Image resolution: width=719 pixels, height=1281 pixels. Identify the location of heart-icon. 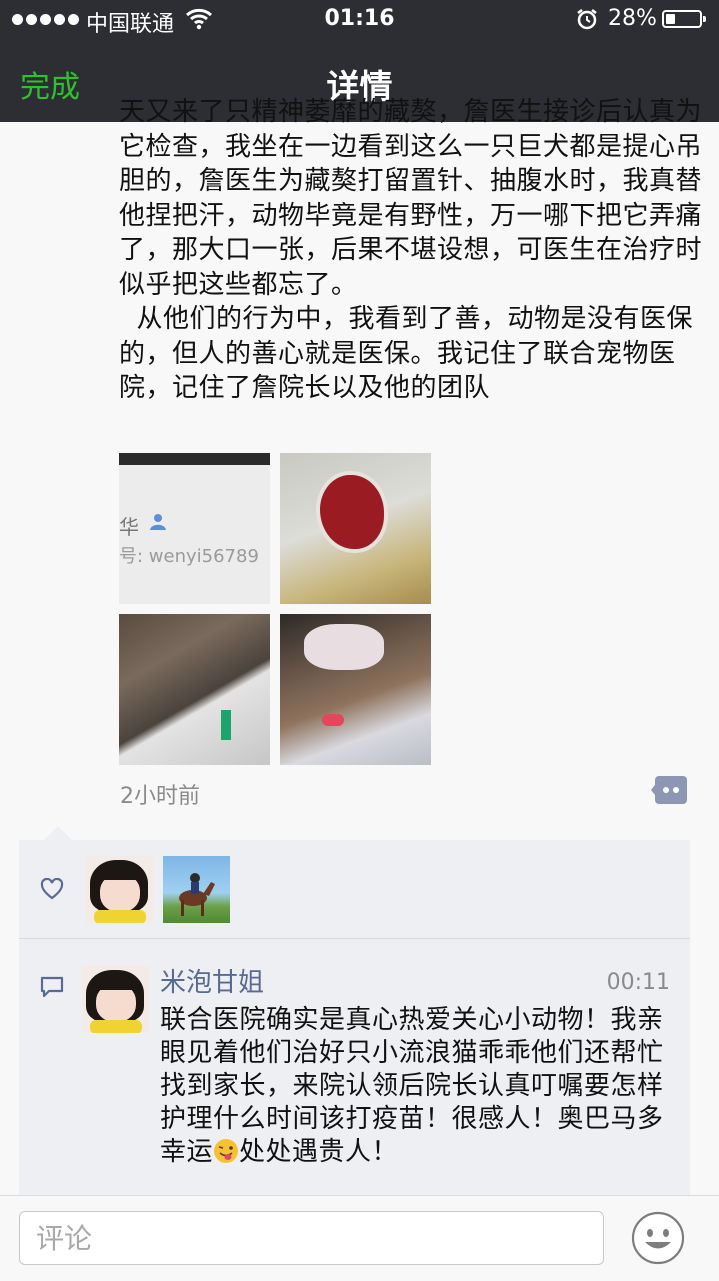
(52, 889).